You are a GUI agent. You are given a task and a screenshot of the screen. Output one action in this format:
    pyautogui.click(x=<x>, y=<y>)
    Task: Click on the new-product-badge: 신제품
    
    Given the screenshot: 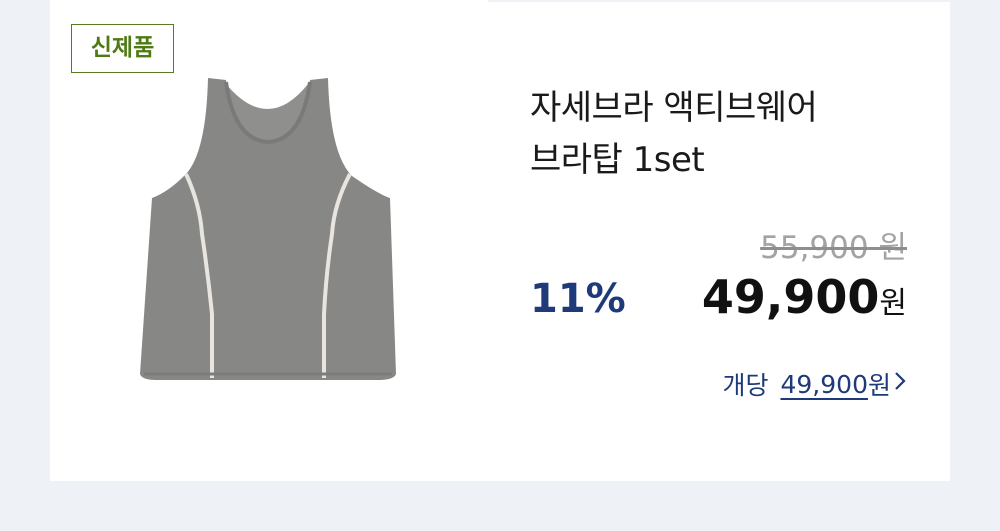 What is the action you would take?
    pyautogui.click(x=122, y=48)
    